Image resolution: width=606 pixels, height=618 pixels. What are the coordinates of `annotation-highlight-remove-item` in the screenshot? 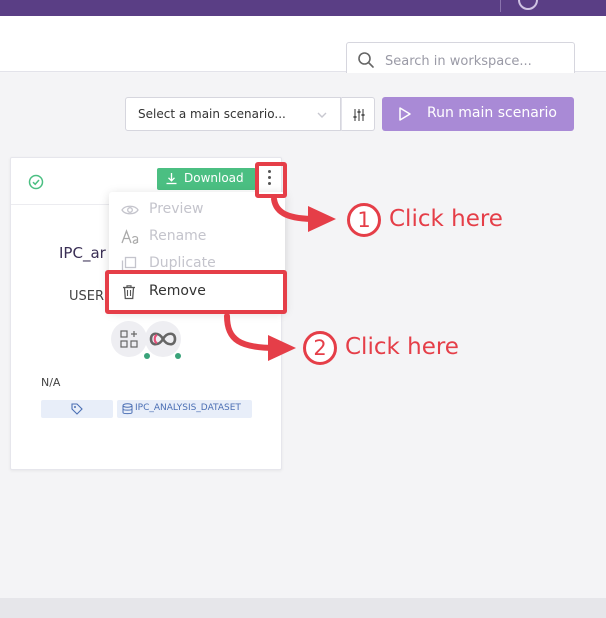 It's located at (196, 292).